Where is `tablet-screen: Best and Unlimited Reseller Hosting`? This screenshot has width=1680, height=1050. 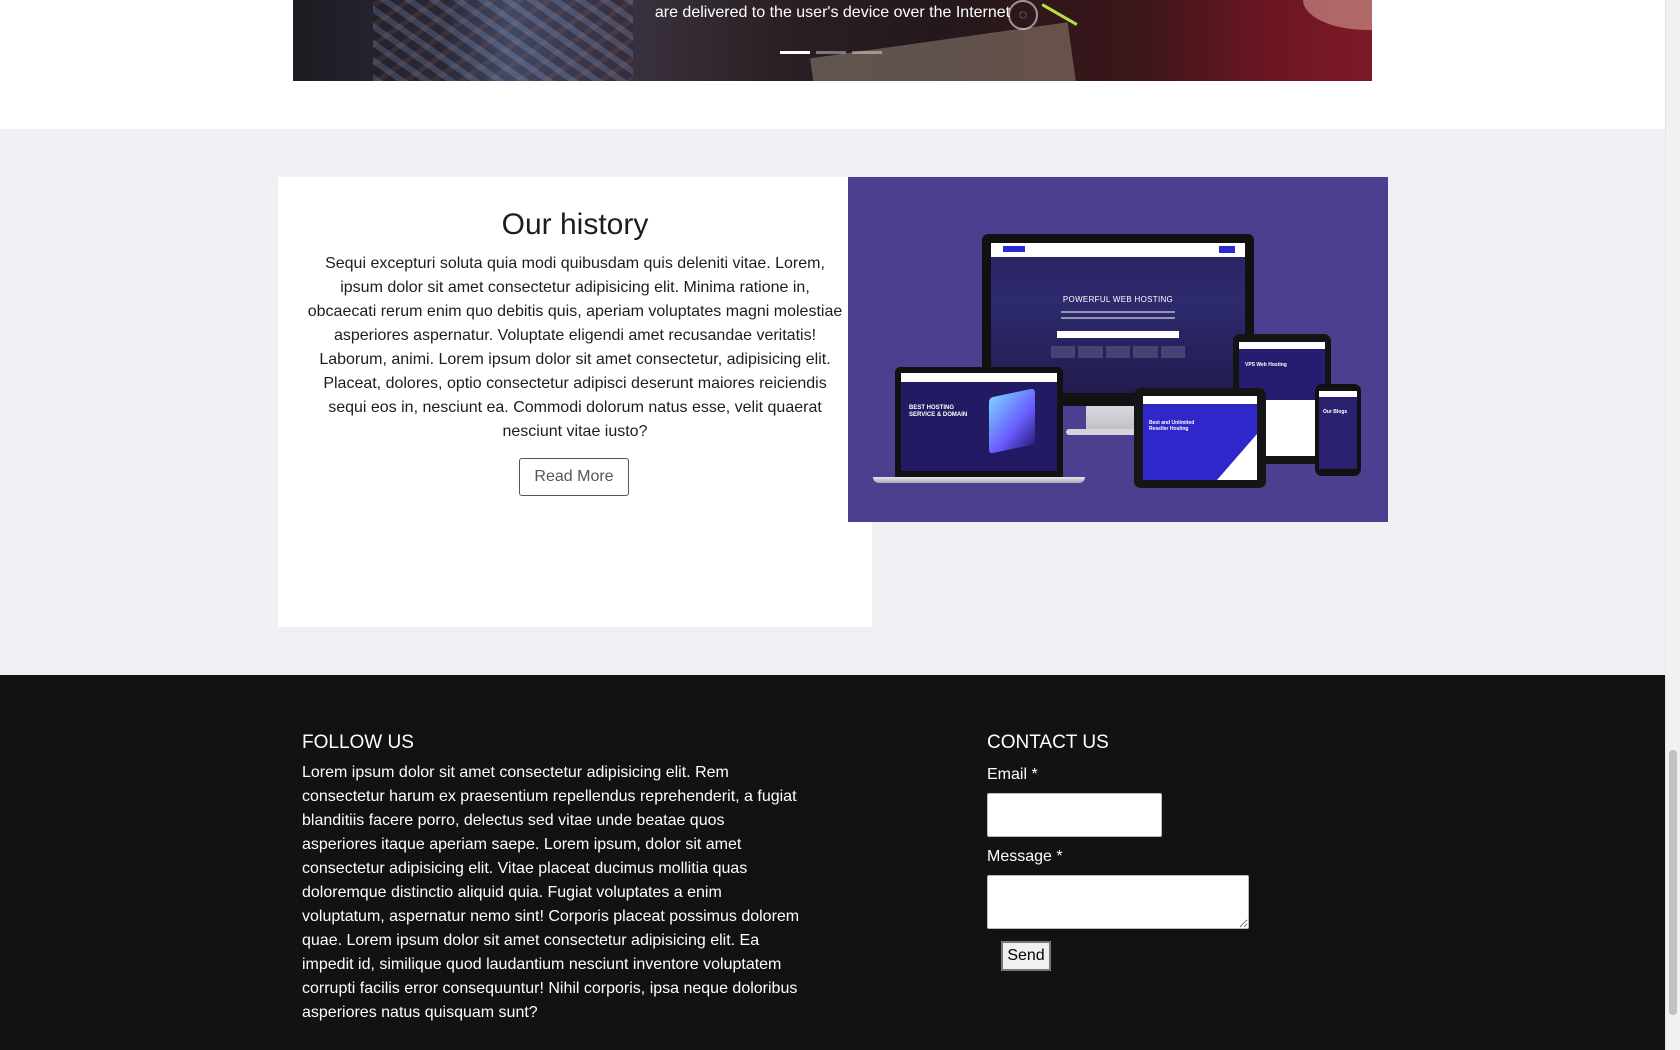 tablet-screen: Best and Unlimited Reseller Hosting is located at coordinates (1200, 438).